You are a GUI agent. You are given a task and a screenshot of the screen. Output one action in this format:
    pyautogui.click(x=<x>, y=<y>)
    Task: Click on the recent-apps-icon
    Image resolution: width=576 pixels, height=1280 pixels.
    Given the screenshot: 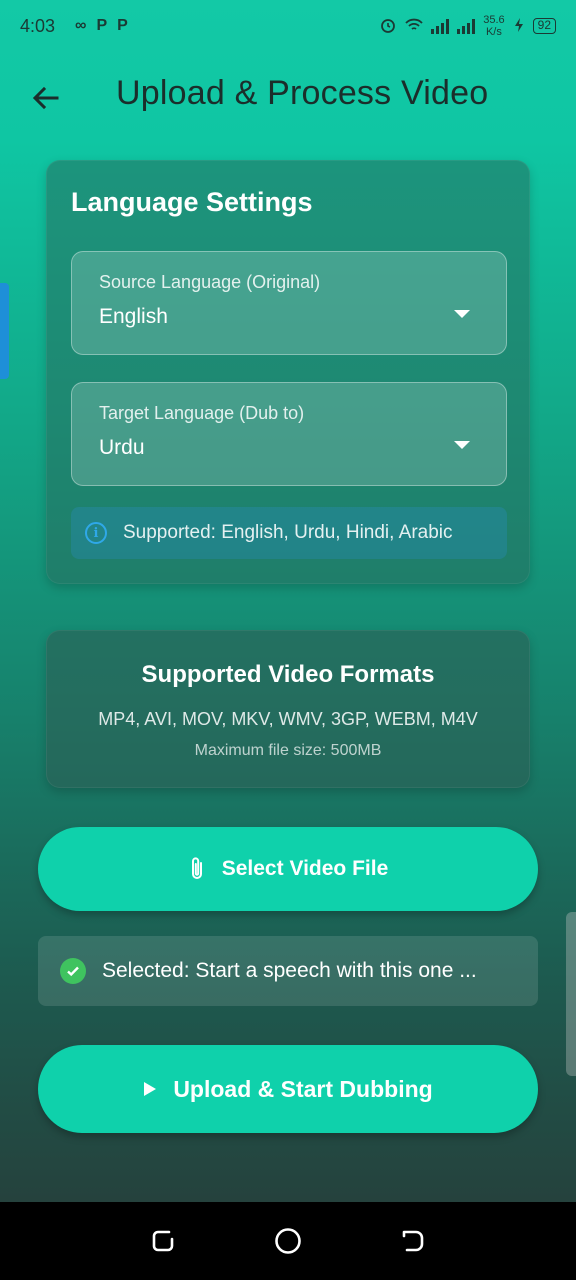 What is the action you would take?
    pyautogui.click(x=162, y=1241)
    